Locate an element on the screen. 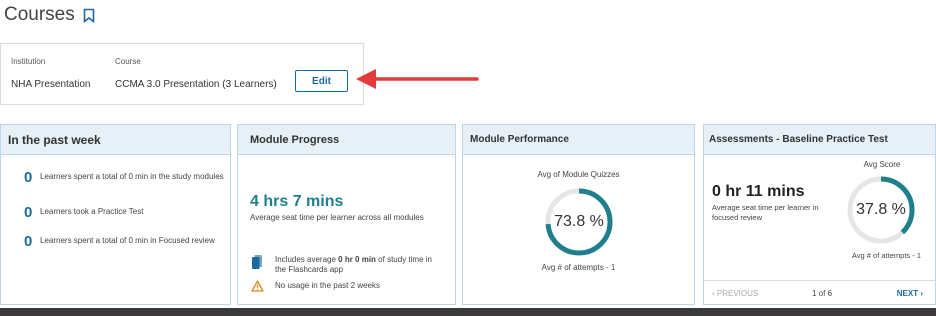  module-quizzes-label: Avg of Module Quizzes is located at coordinates (578, 174).